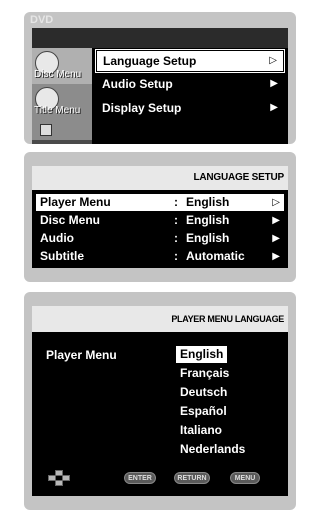 The image size is (320, 517). What do you see at coordinates (203, 411) in the screenshot?
I see `option-espanol: Español` at bounding box center [203, 411].